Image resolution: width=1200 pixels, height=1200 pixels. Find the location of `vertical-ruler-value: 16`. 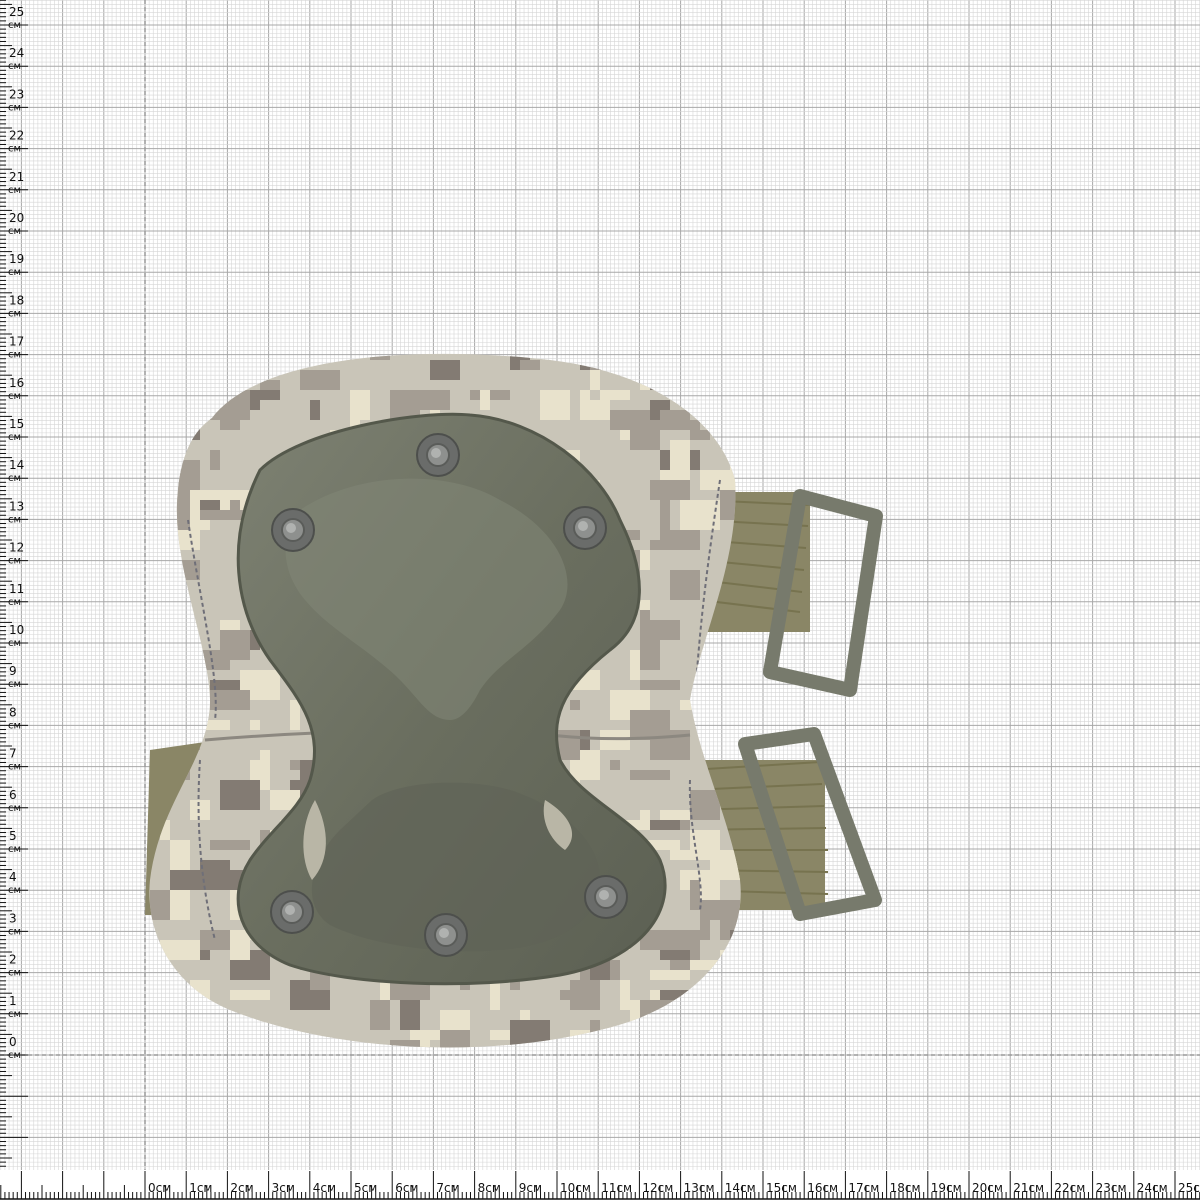

vertical-ruler-value: 16 is located at coordinates (16, 383).